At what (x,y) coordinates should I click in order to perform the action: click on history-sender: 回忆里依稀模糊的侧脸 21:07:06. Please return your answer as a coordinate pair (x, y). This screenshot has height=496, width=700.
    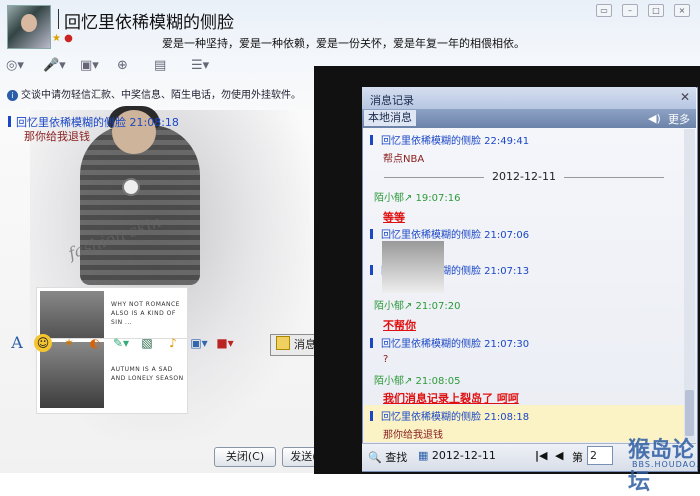
    Looking at the image, I should click on (455, 235).